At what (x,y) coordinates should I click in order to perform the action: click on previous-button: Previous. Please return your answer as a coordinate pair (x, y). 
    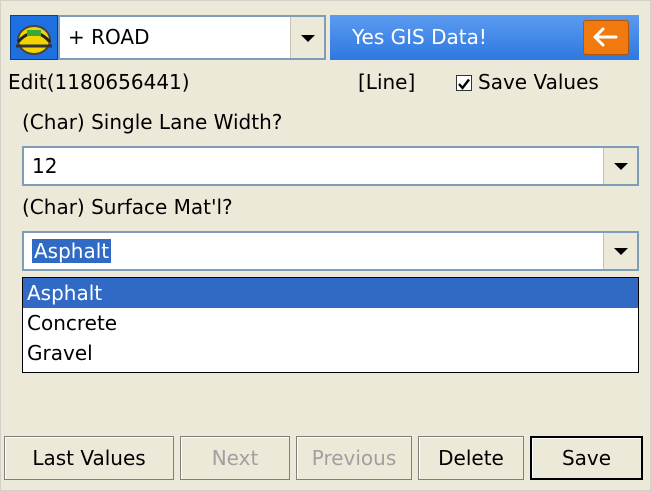
    Looking at the image, I should click on (354, 458).